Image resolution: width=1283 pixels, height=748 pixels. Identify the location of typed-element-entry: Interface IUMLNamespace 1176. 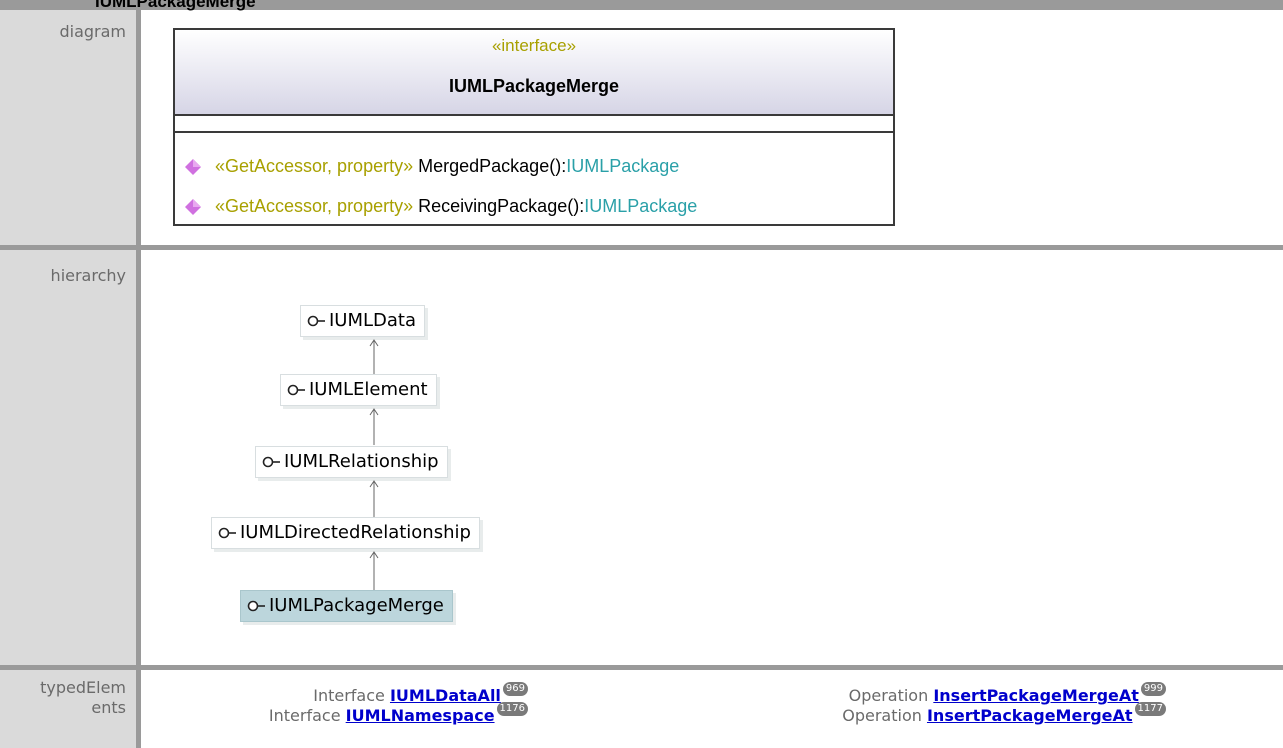
(398, 714).